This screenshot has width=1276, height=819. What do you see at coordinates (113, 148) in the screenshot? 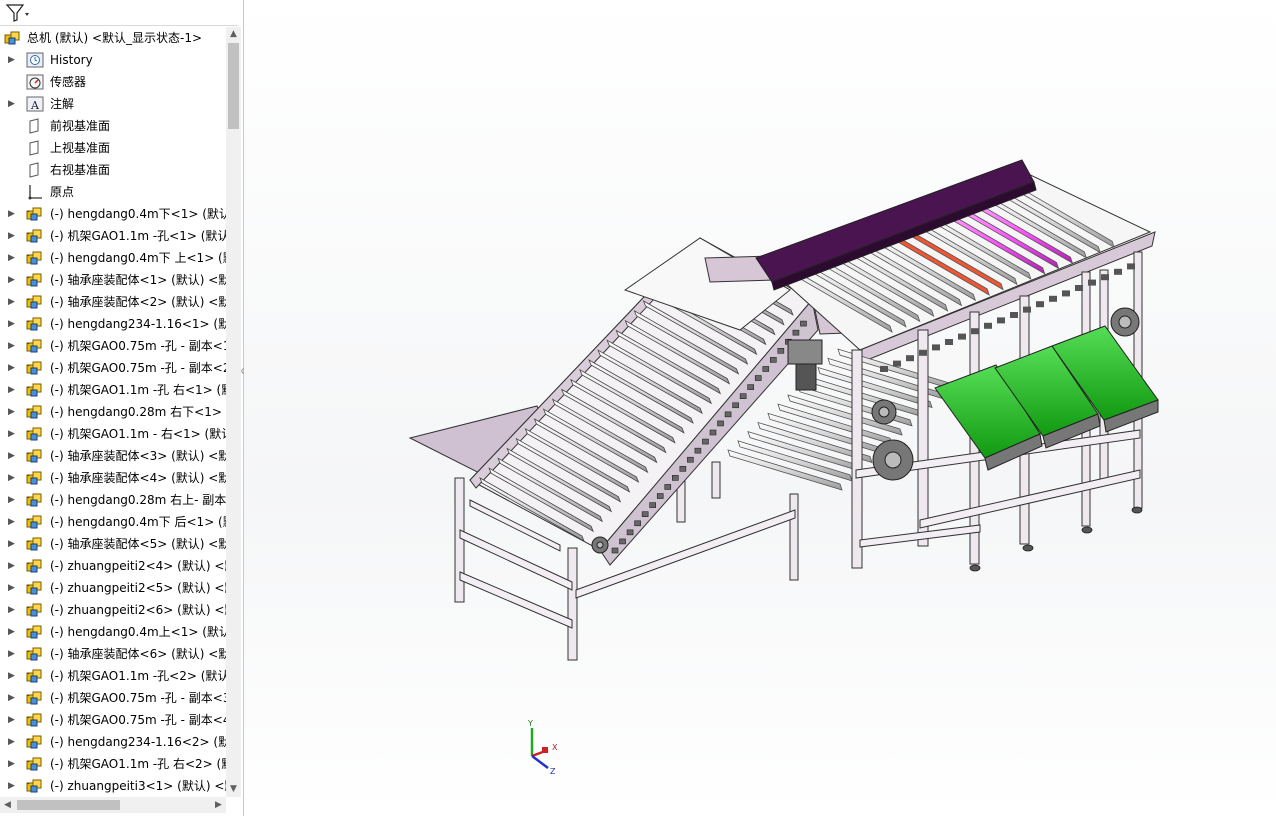
I see `tree-item: 上视基准面` at bounding box center [113, 148].